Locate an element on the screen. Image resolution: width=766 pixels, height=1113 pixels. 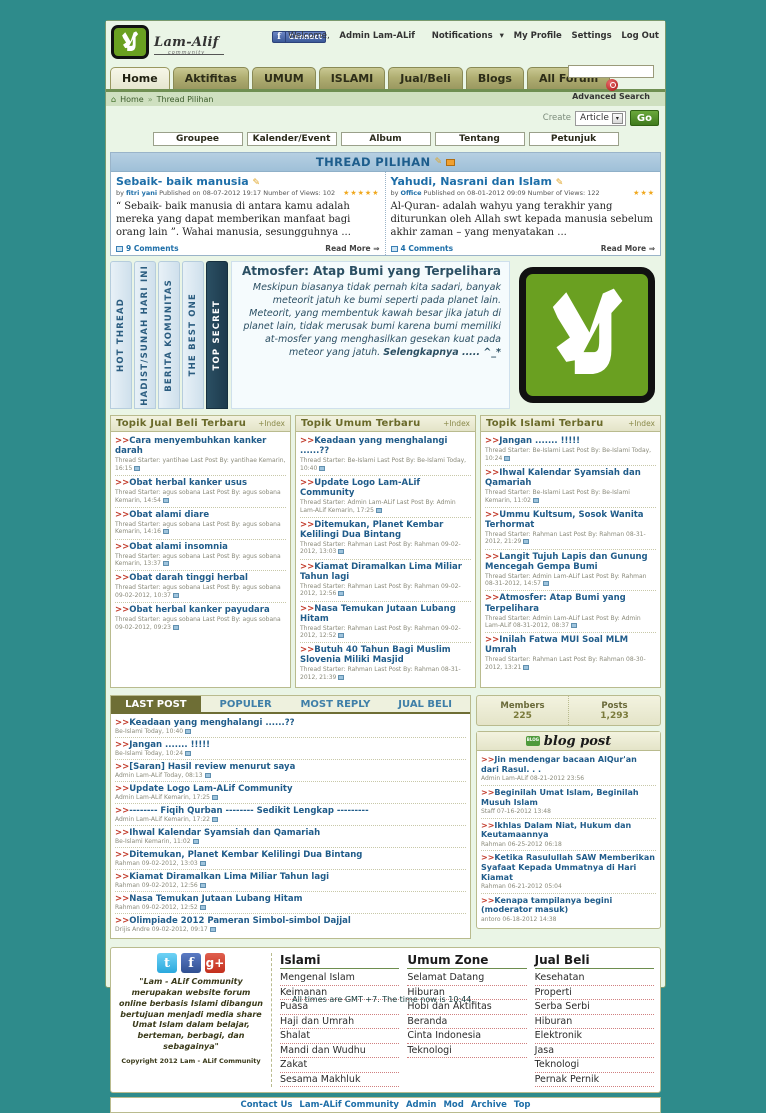
go-button: Go is located at coordinates (644, 118).